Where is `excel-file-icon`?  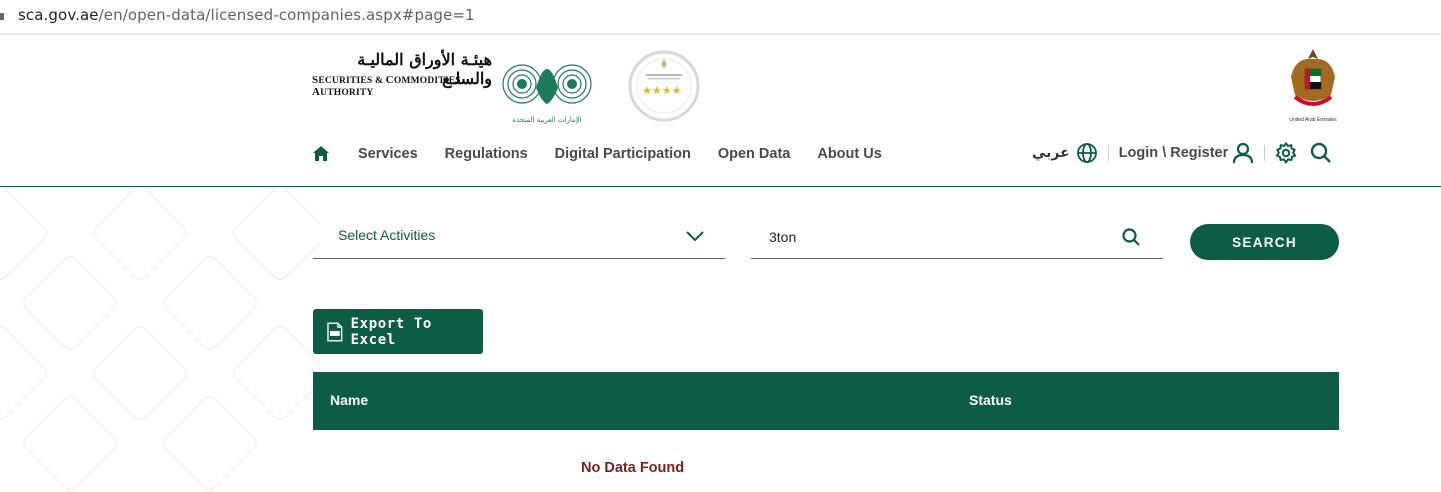
excel-file-icon is located at coordinates (335, 331).